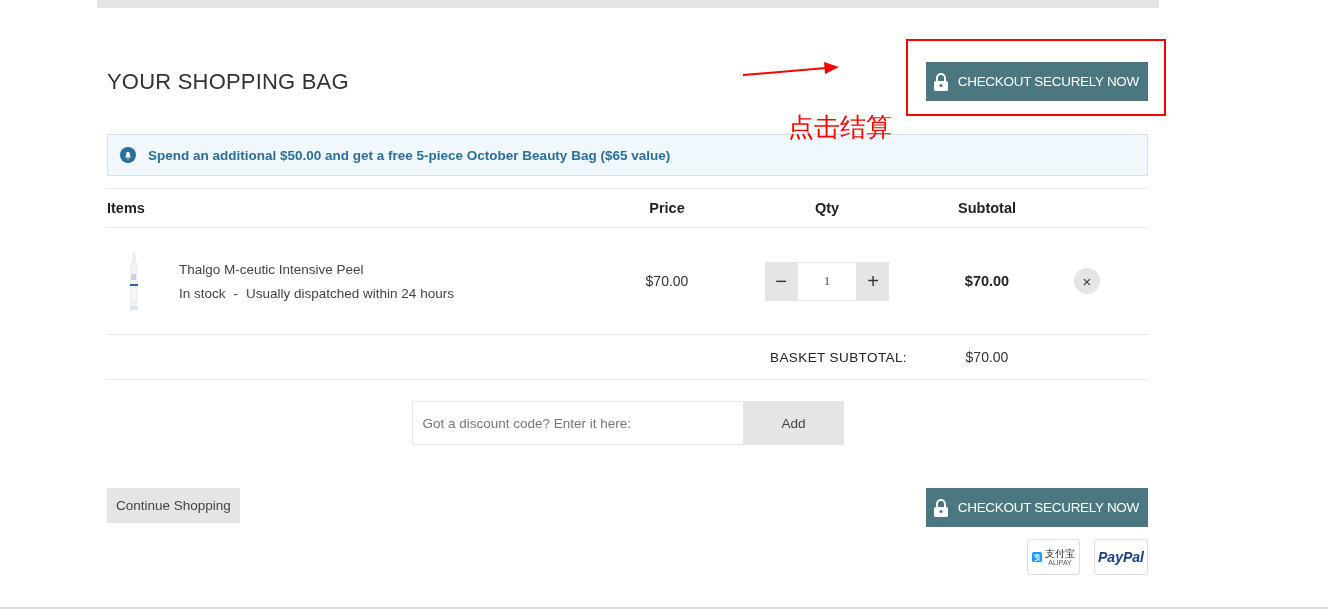  I want to click on add-button: Add, so click(793, 423).